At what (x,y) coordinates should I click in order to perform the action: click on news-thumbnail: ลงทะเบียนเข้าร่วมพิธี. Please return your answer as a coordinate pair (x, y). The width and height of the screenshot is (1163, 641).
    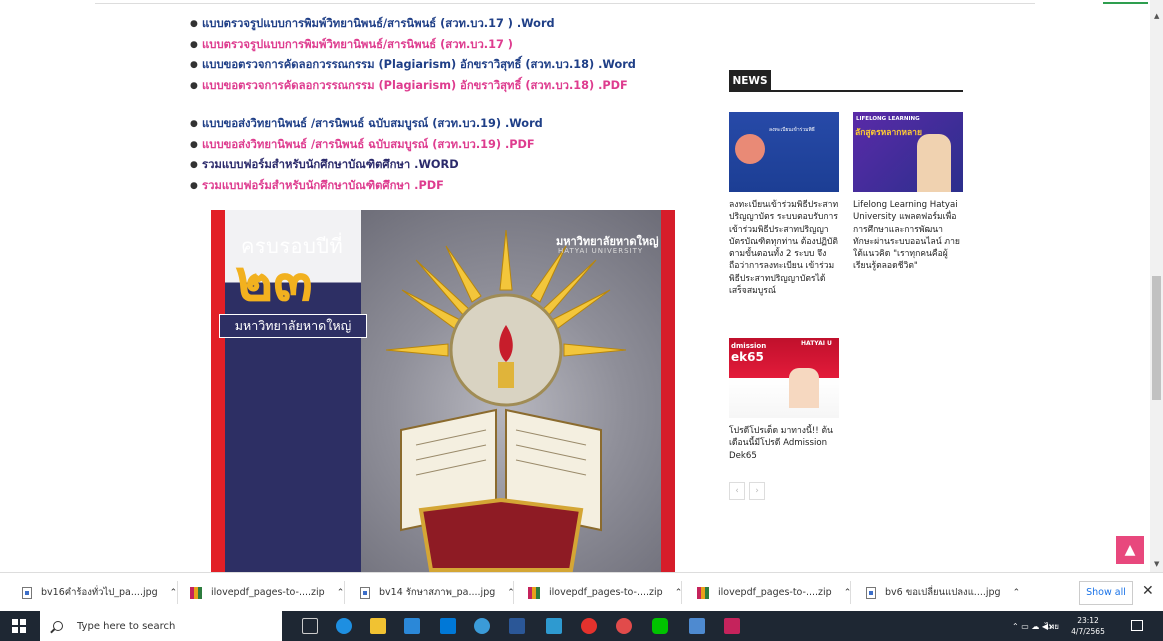
    Looking at the image, I should click on (784, 152).